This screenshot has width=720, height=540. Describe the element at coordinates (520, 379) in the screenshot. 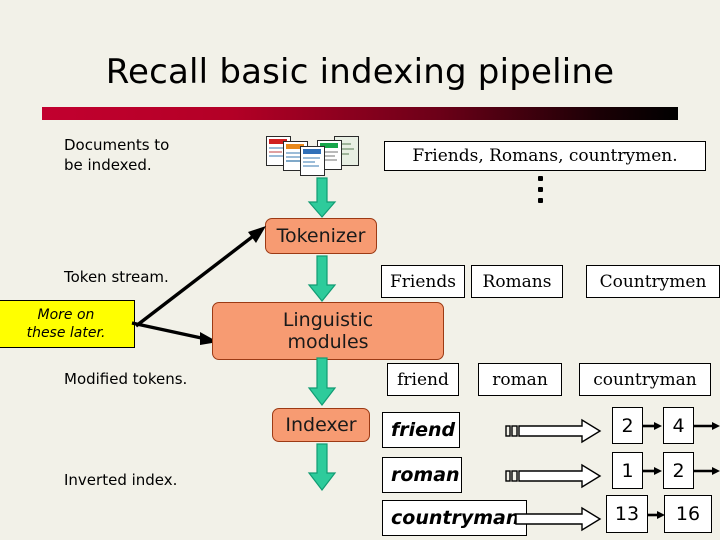

I see `modified-token-box: roman` at that location.